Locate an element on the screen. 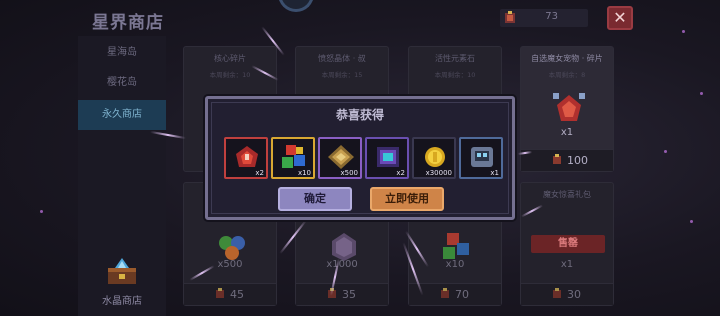 The height and width of the screenshot is (316, 720). sidebar-item-star-sea-island: 星海岛 is located at coordinates (122, 53).